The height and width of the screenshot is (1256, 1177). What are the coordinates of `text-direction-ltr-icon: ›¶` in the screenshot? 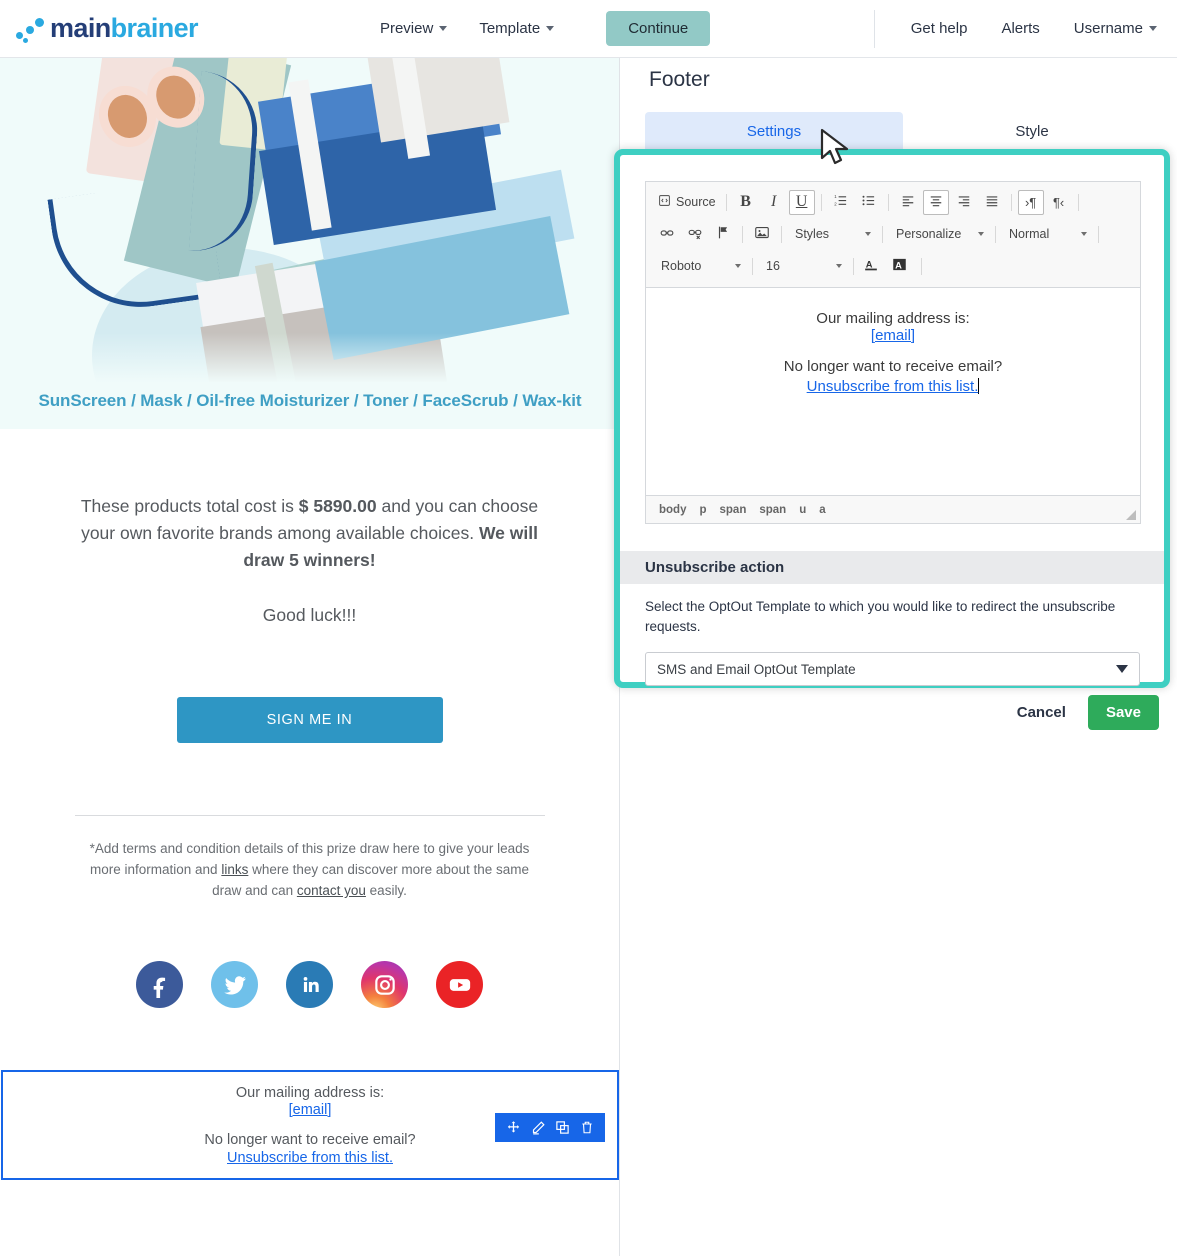 It's located at (1030, 202).